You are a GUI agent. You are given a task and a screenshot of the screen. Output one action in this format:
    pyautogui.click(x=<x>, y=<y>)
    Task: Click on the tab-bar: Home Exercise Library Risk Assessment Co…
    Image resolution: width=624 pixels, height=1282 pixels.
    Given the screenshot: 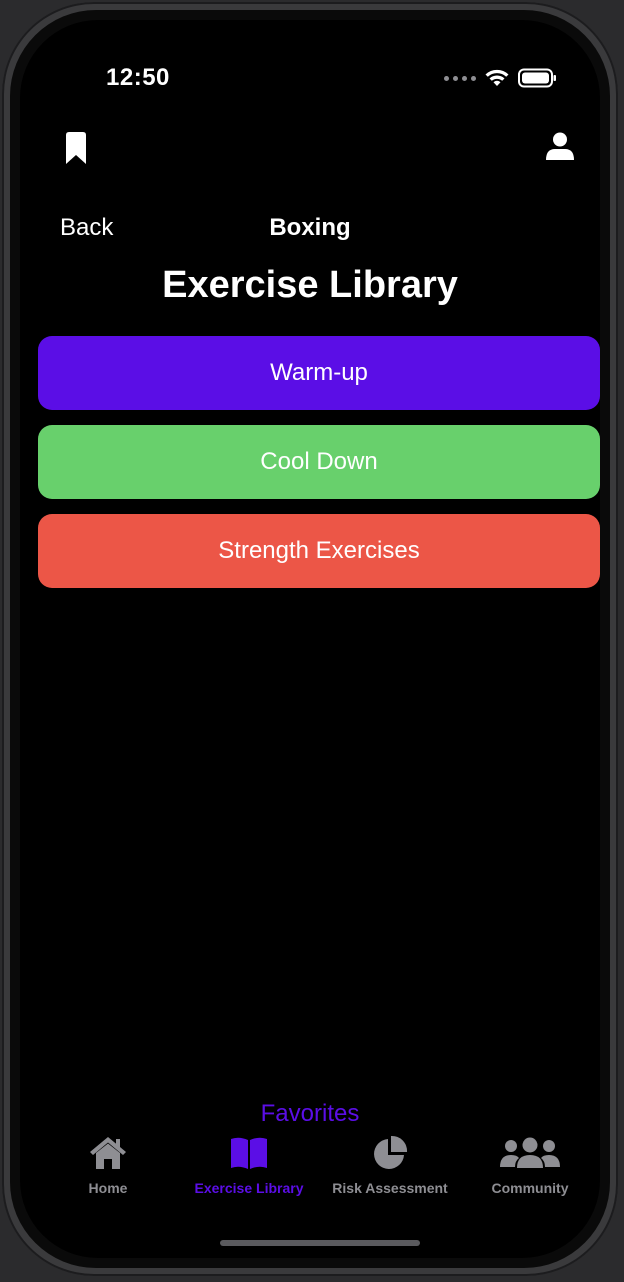 What is the action you would take?
    pyautogui.click(x=310, y=1169)
    